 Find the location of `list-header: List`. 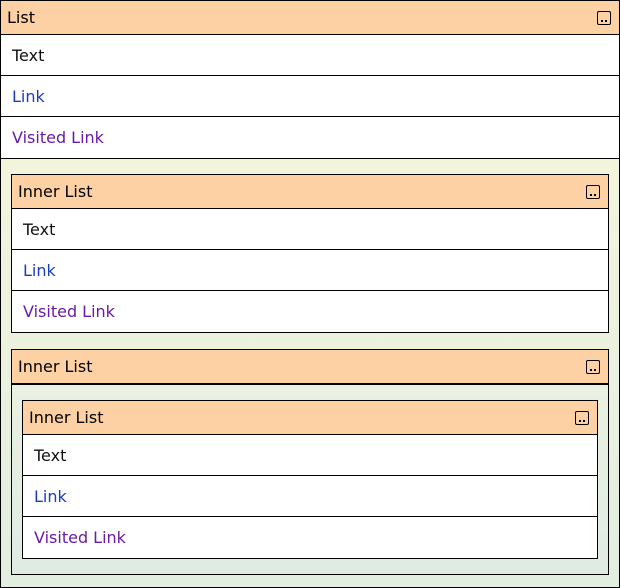

list-header: List is located at coordinates (310, 18).